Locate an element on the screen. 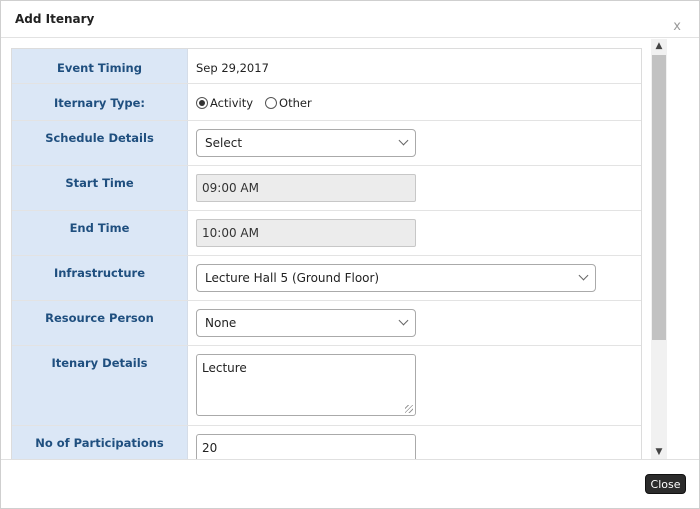 The width and height of the screenshot is (700, 509). itenary-details-value: Lecture is located at coordinates (224, 368).